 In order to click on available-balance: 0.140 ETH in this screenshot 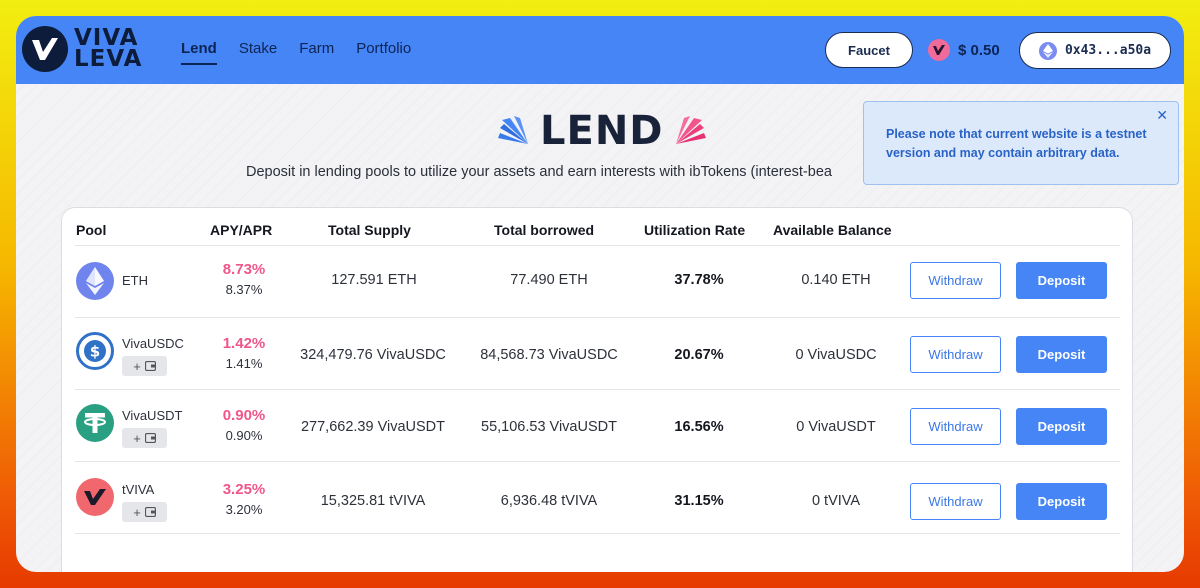, I will do `click(836, 280)`.